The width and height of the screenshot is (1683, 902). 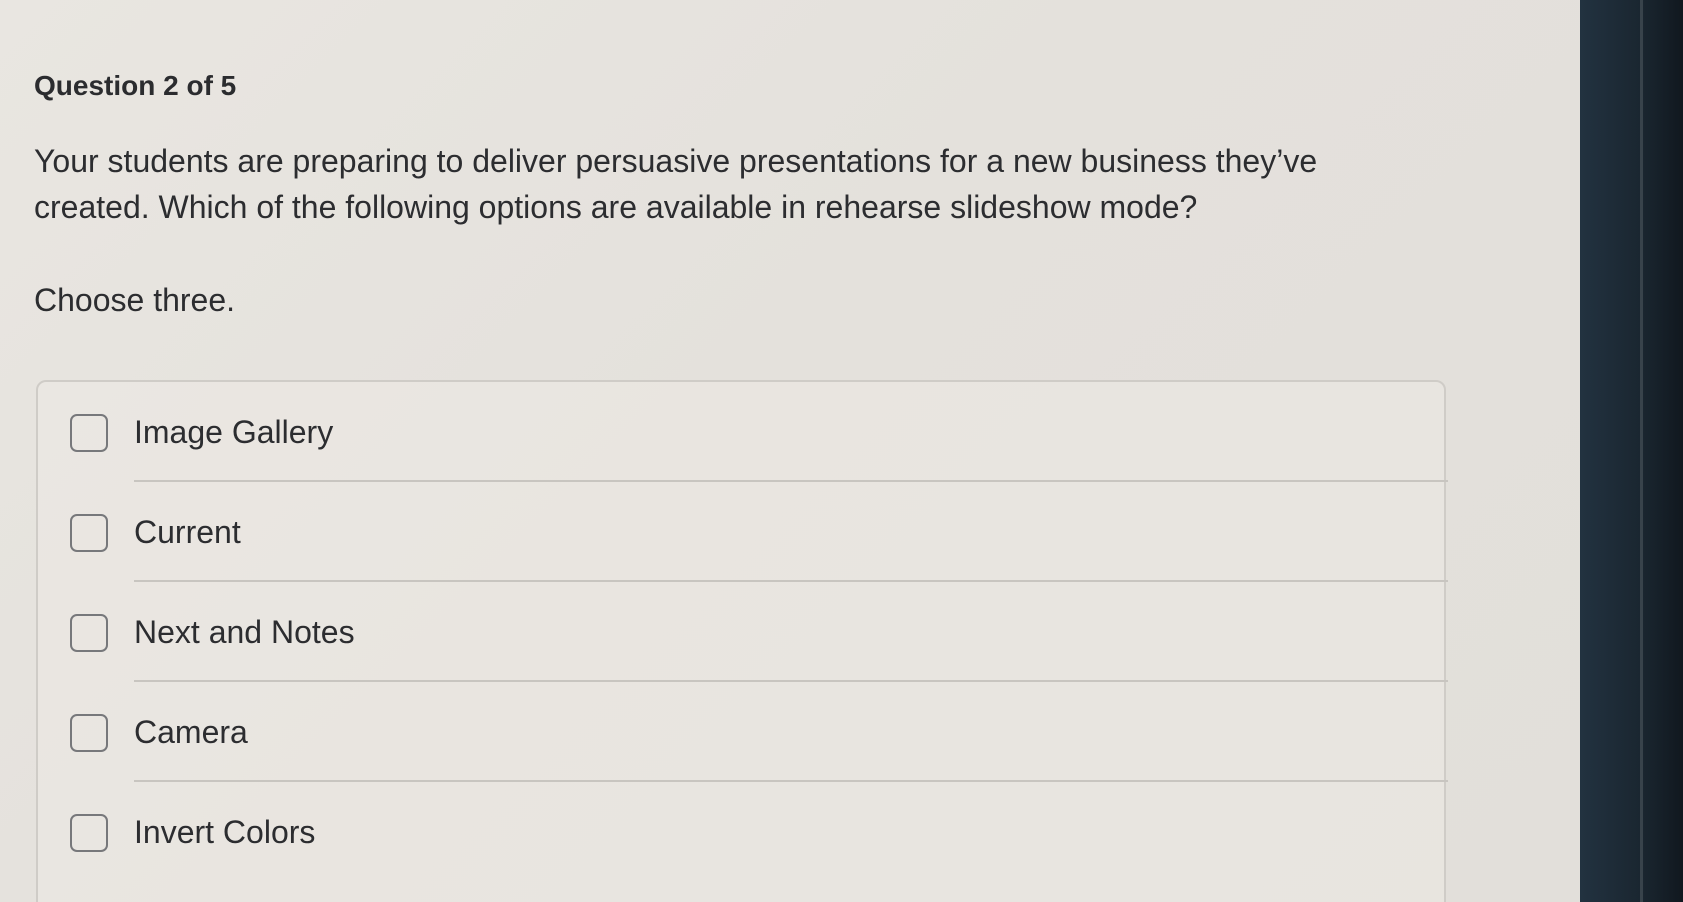 What do you see at coordinates (743, 532) in the screenshot?
I see `option-current: Current` at bounding box center [743, 532].